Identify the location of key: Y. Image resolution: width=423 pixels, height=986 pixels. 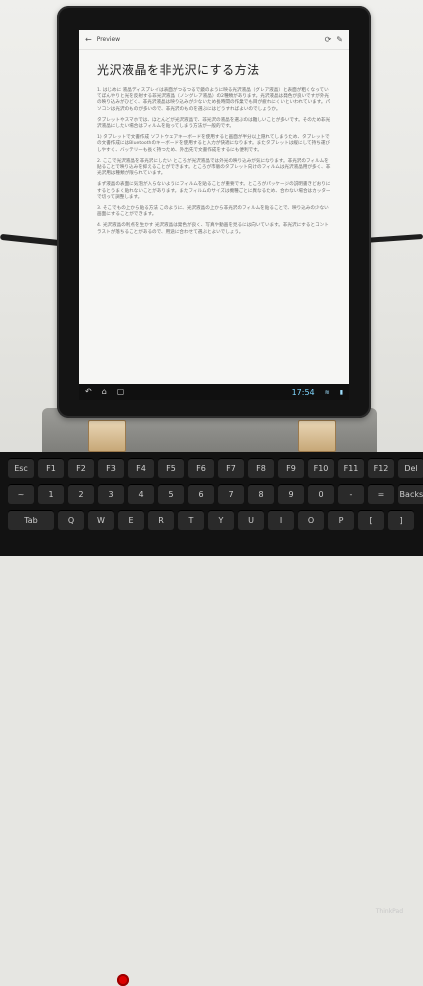
(221, 520).